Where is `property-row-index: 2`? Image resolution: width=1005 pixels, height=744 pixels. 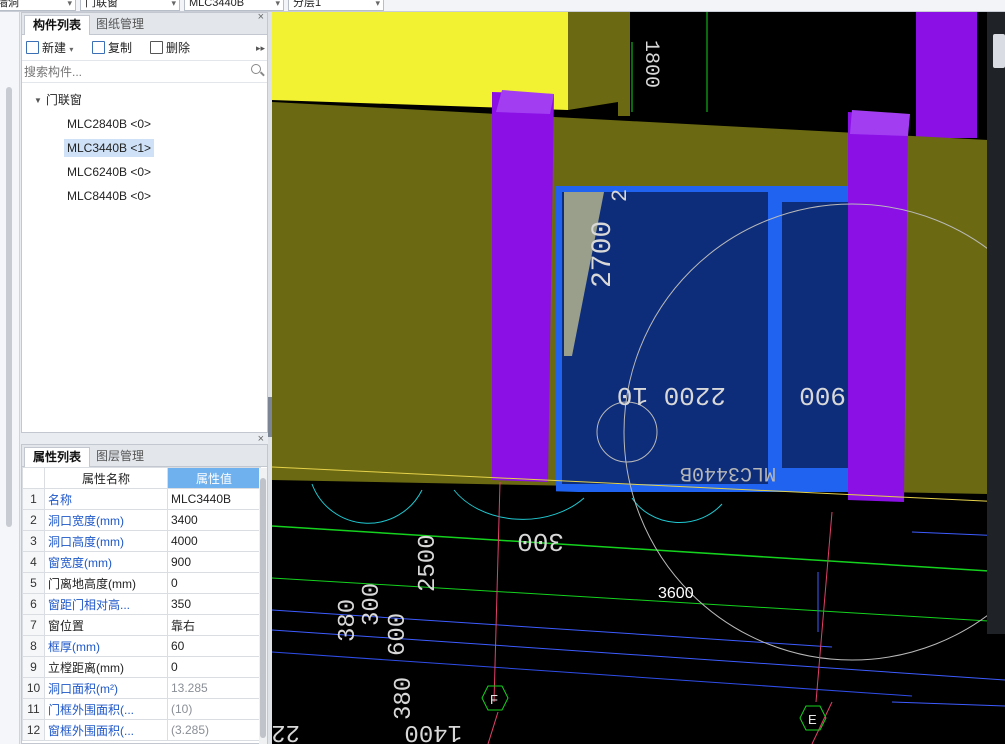
property-row-index: 2 is located at coordinates (33, 520).